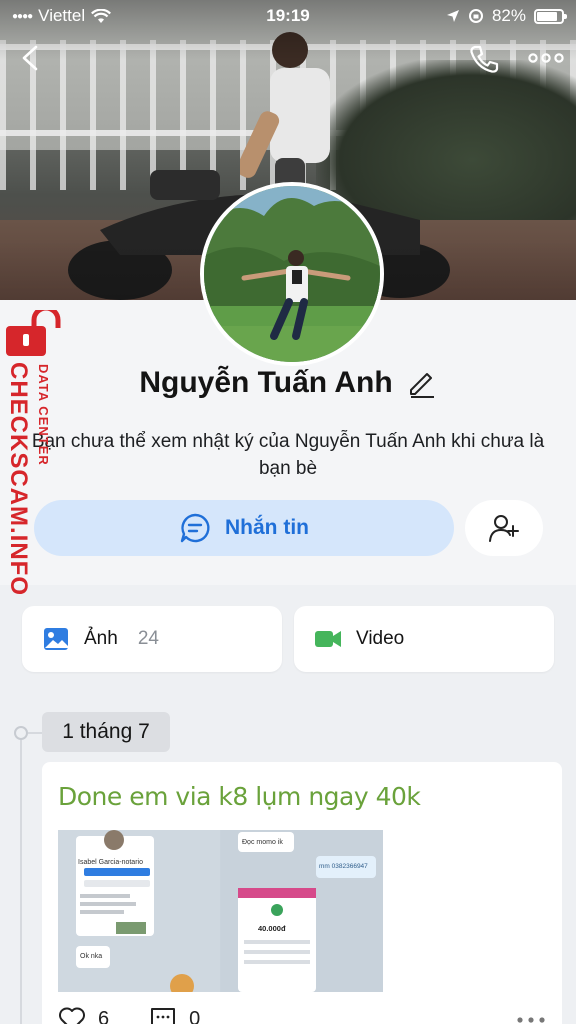  I want to click on status-right: 82%, so click(506, 16).